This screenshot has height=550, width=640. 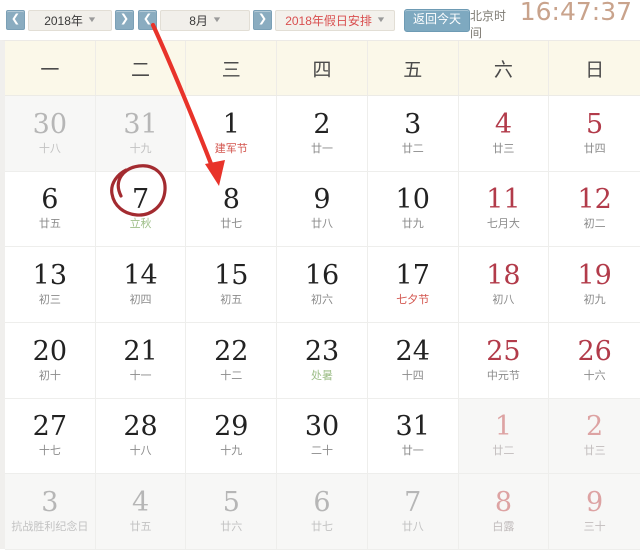 I want to click on calendar-day-cell: 26 十六, so click(x=594, y=360).